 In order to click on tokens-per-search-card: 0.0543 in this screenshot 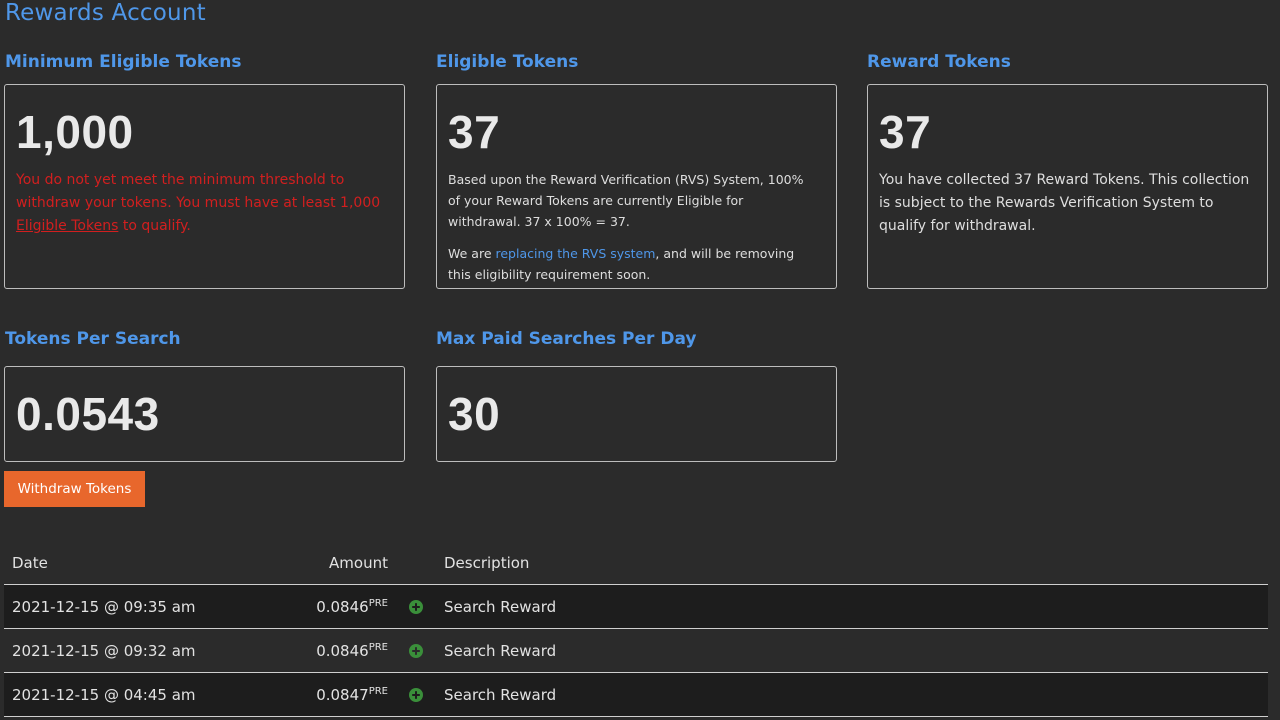, I will do `click(204, 414)`.